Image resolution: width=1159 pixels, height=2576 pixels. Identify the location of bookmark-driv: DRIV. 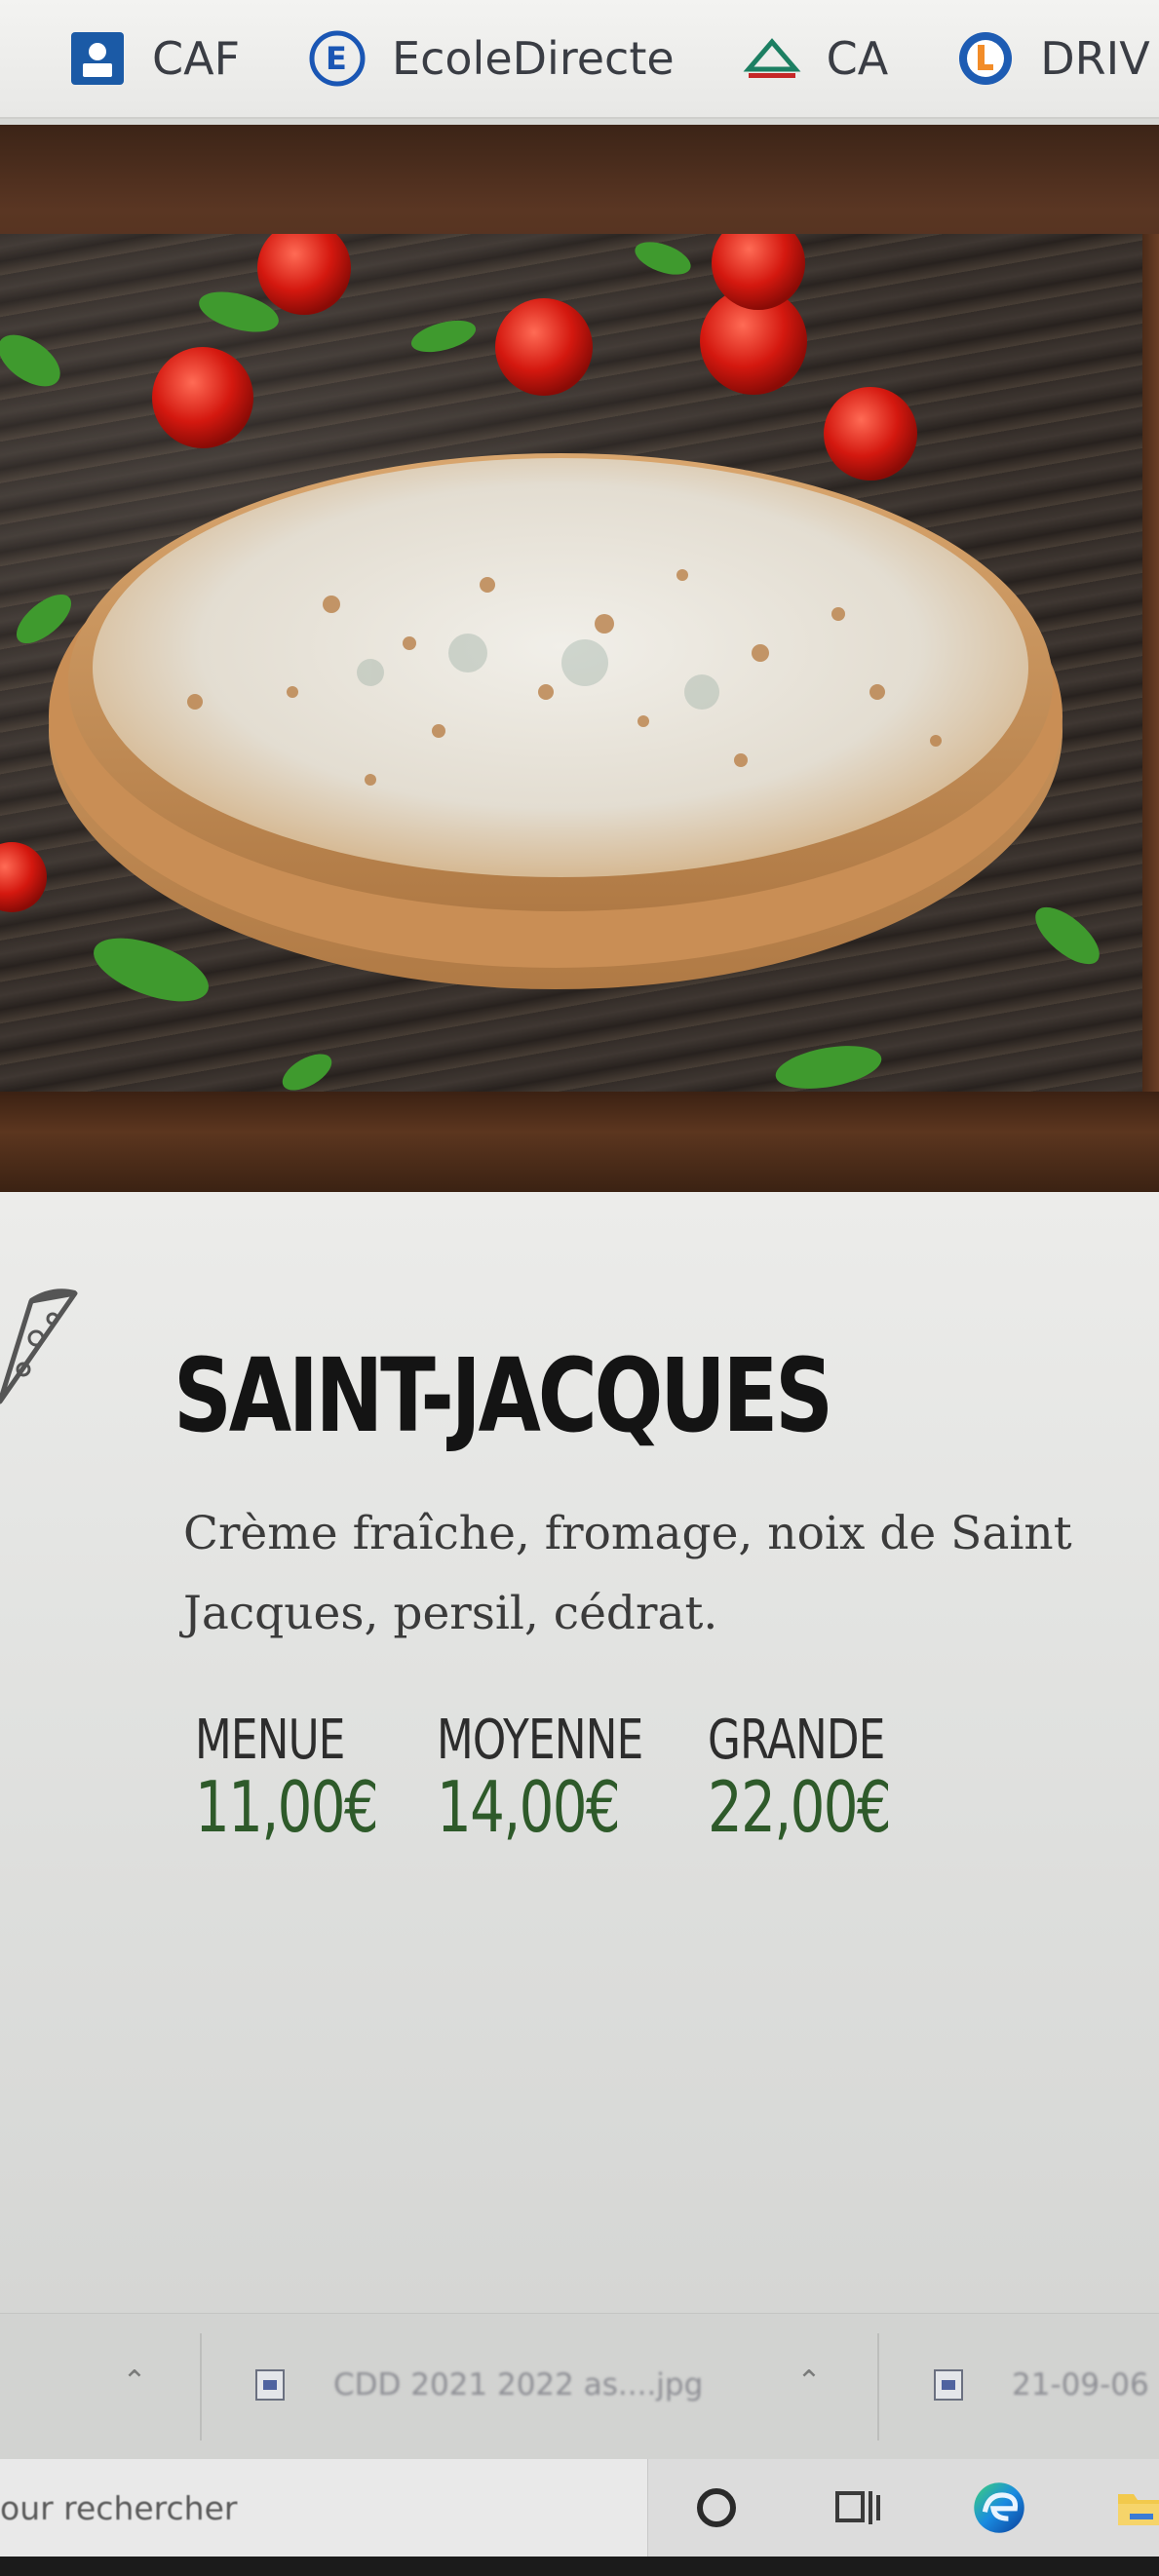
(1053, 58).